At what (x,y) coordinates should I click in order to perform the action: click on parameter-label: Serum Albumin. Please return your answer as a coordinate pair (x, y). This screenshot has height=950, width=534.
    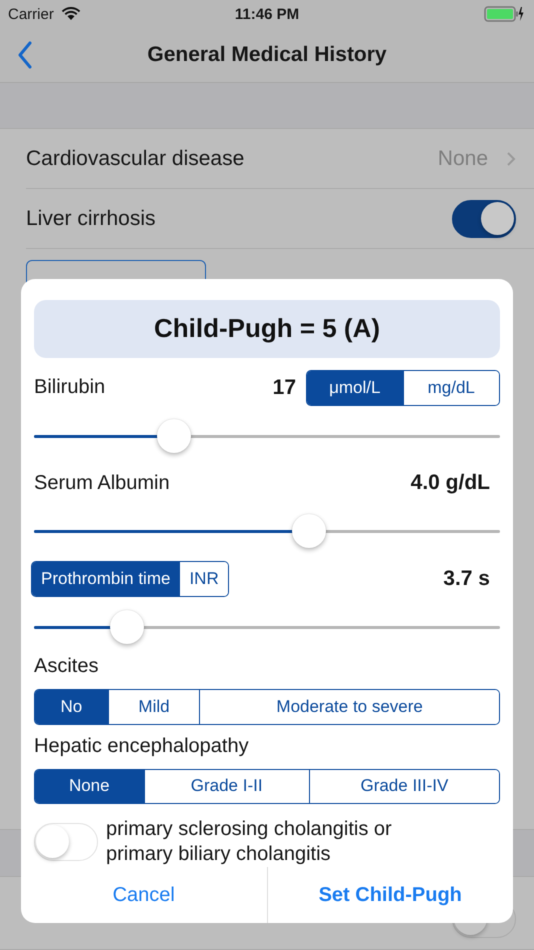
    Looking at the image, I should click on (102, 483).